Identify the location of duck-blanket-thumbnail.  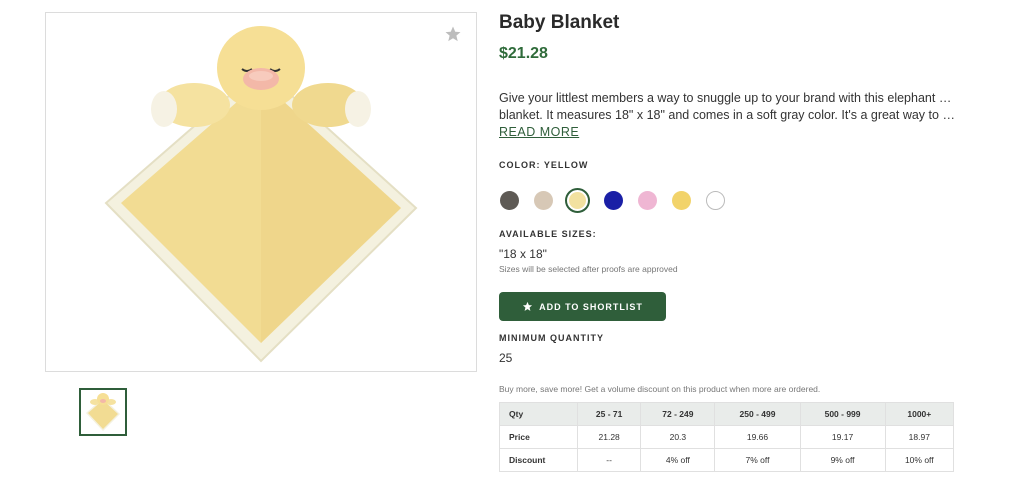
(103, 412).